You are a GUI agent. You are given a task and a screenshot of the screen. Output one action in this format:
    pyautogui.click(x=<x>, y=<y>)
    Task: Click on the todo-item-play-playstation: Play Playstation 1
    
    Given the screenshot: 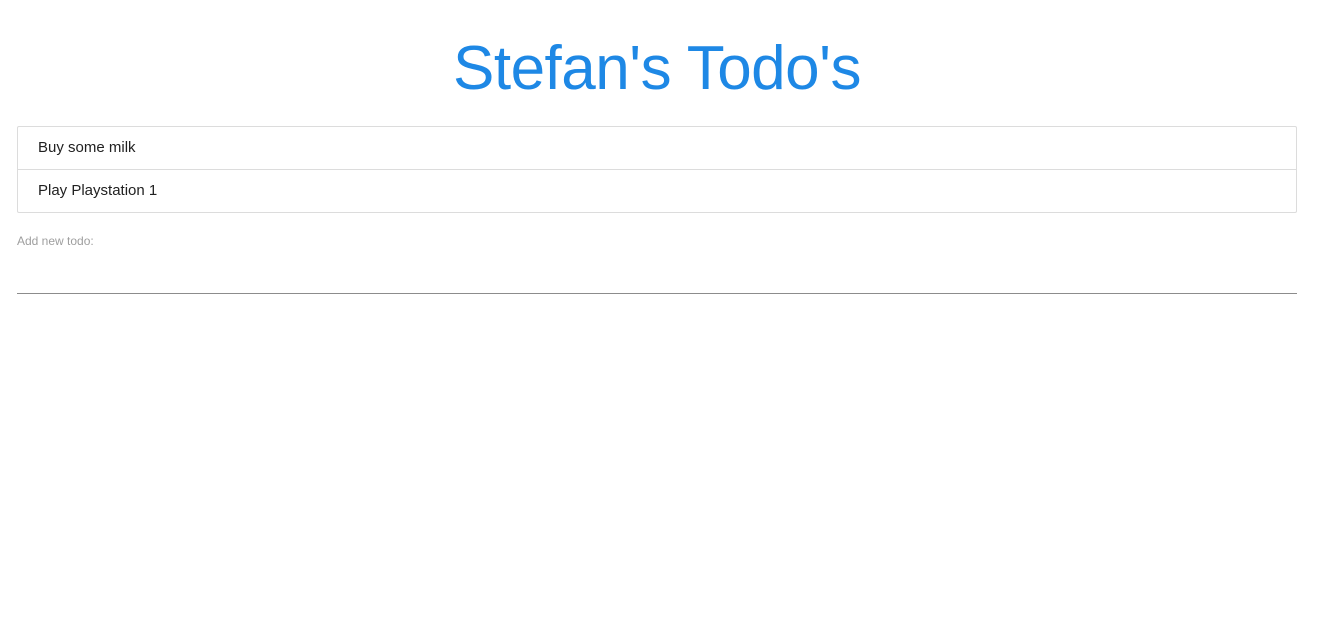 What is the action you would take?
    pyautogui.click(x=657, y=190)
    